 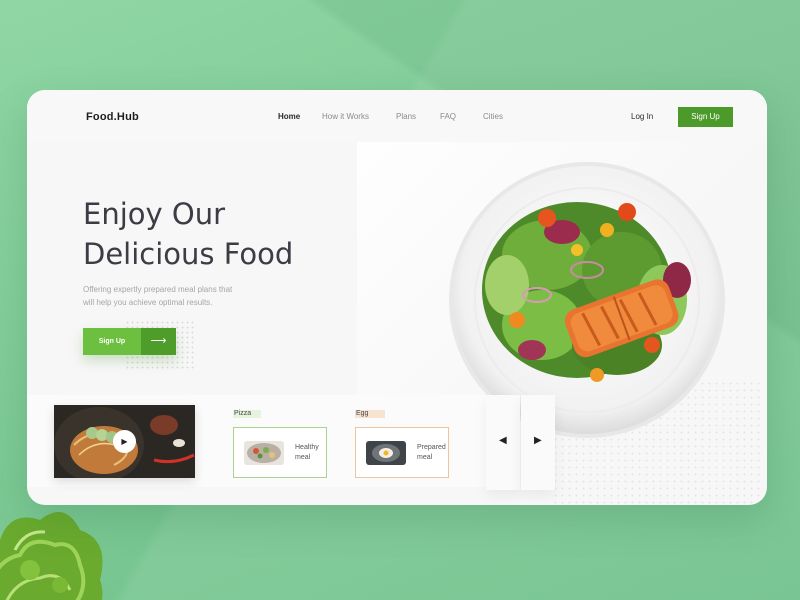 I want to click on play-icon: ▶, so click(x=124, y=441).